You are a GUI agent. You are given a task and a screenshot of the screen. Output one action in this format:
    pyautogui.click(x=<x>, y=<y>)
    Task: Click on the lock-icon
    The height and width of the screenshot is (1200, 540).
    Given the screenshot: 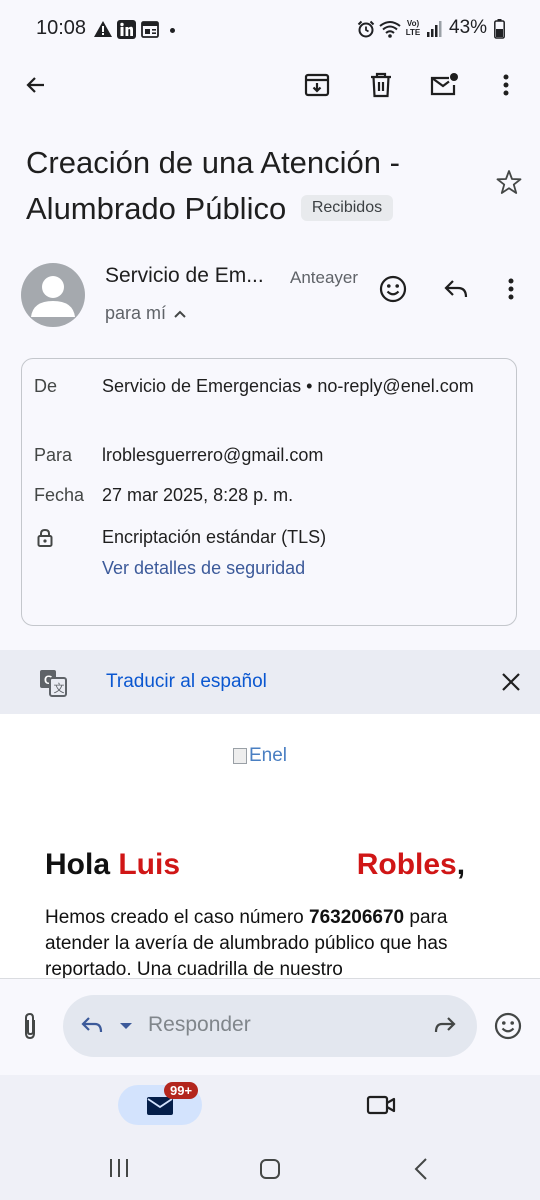 What is the action you would take?
    pyautogui.click(x=45, y=538)
    